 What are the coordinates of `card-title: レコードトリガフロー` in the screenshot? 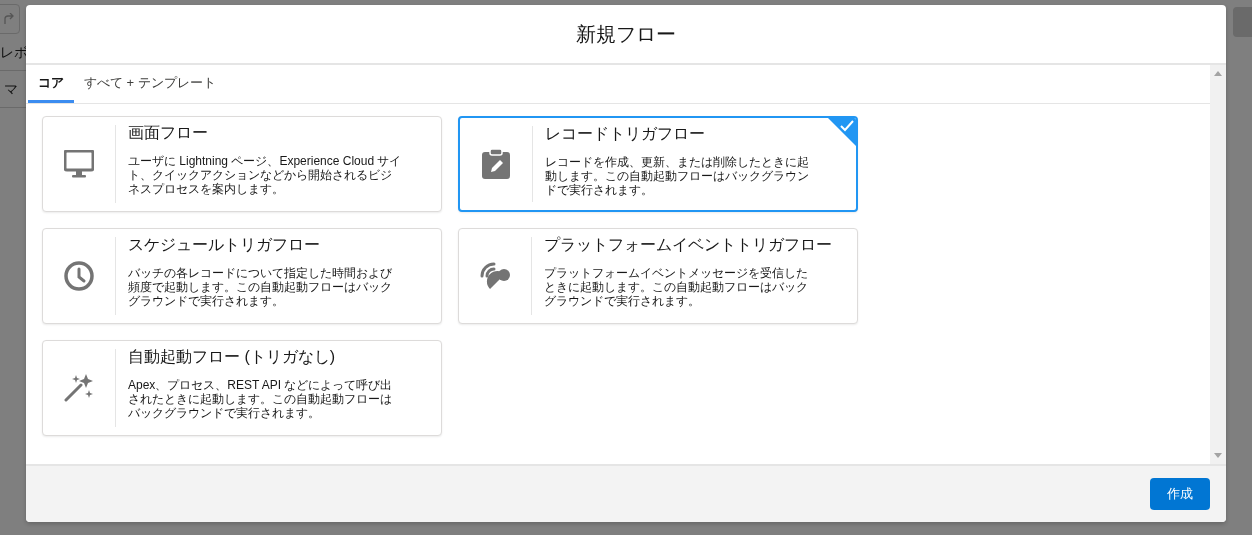 It's located at (625, 134).